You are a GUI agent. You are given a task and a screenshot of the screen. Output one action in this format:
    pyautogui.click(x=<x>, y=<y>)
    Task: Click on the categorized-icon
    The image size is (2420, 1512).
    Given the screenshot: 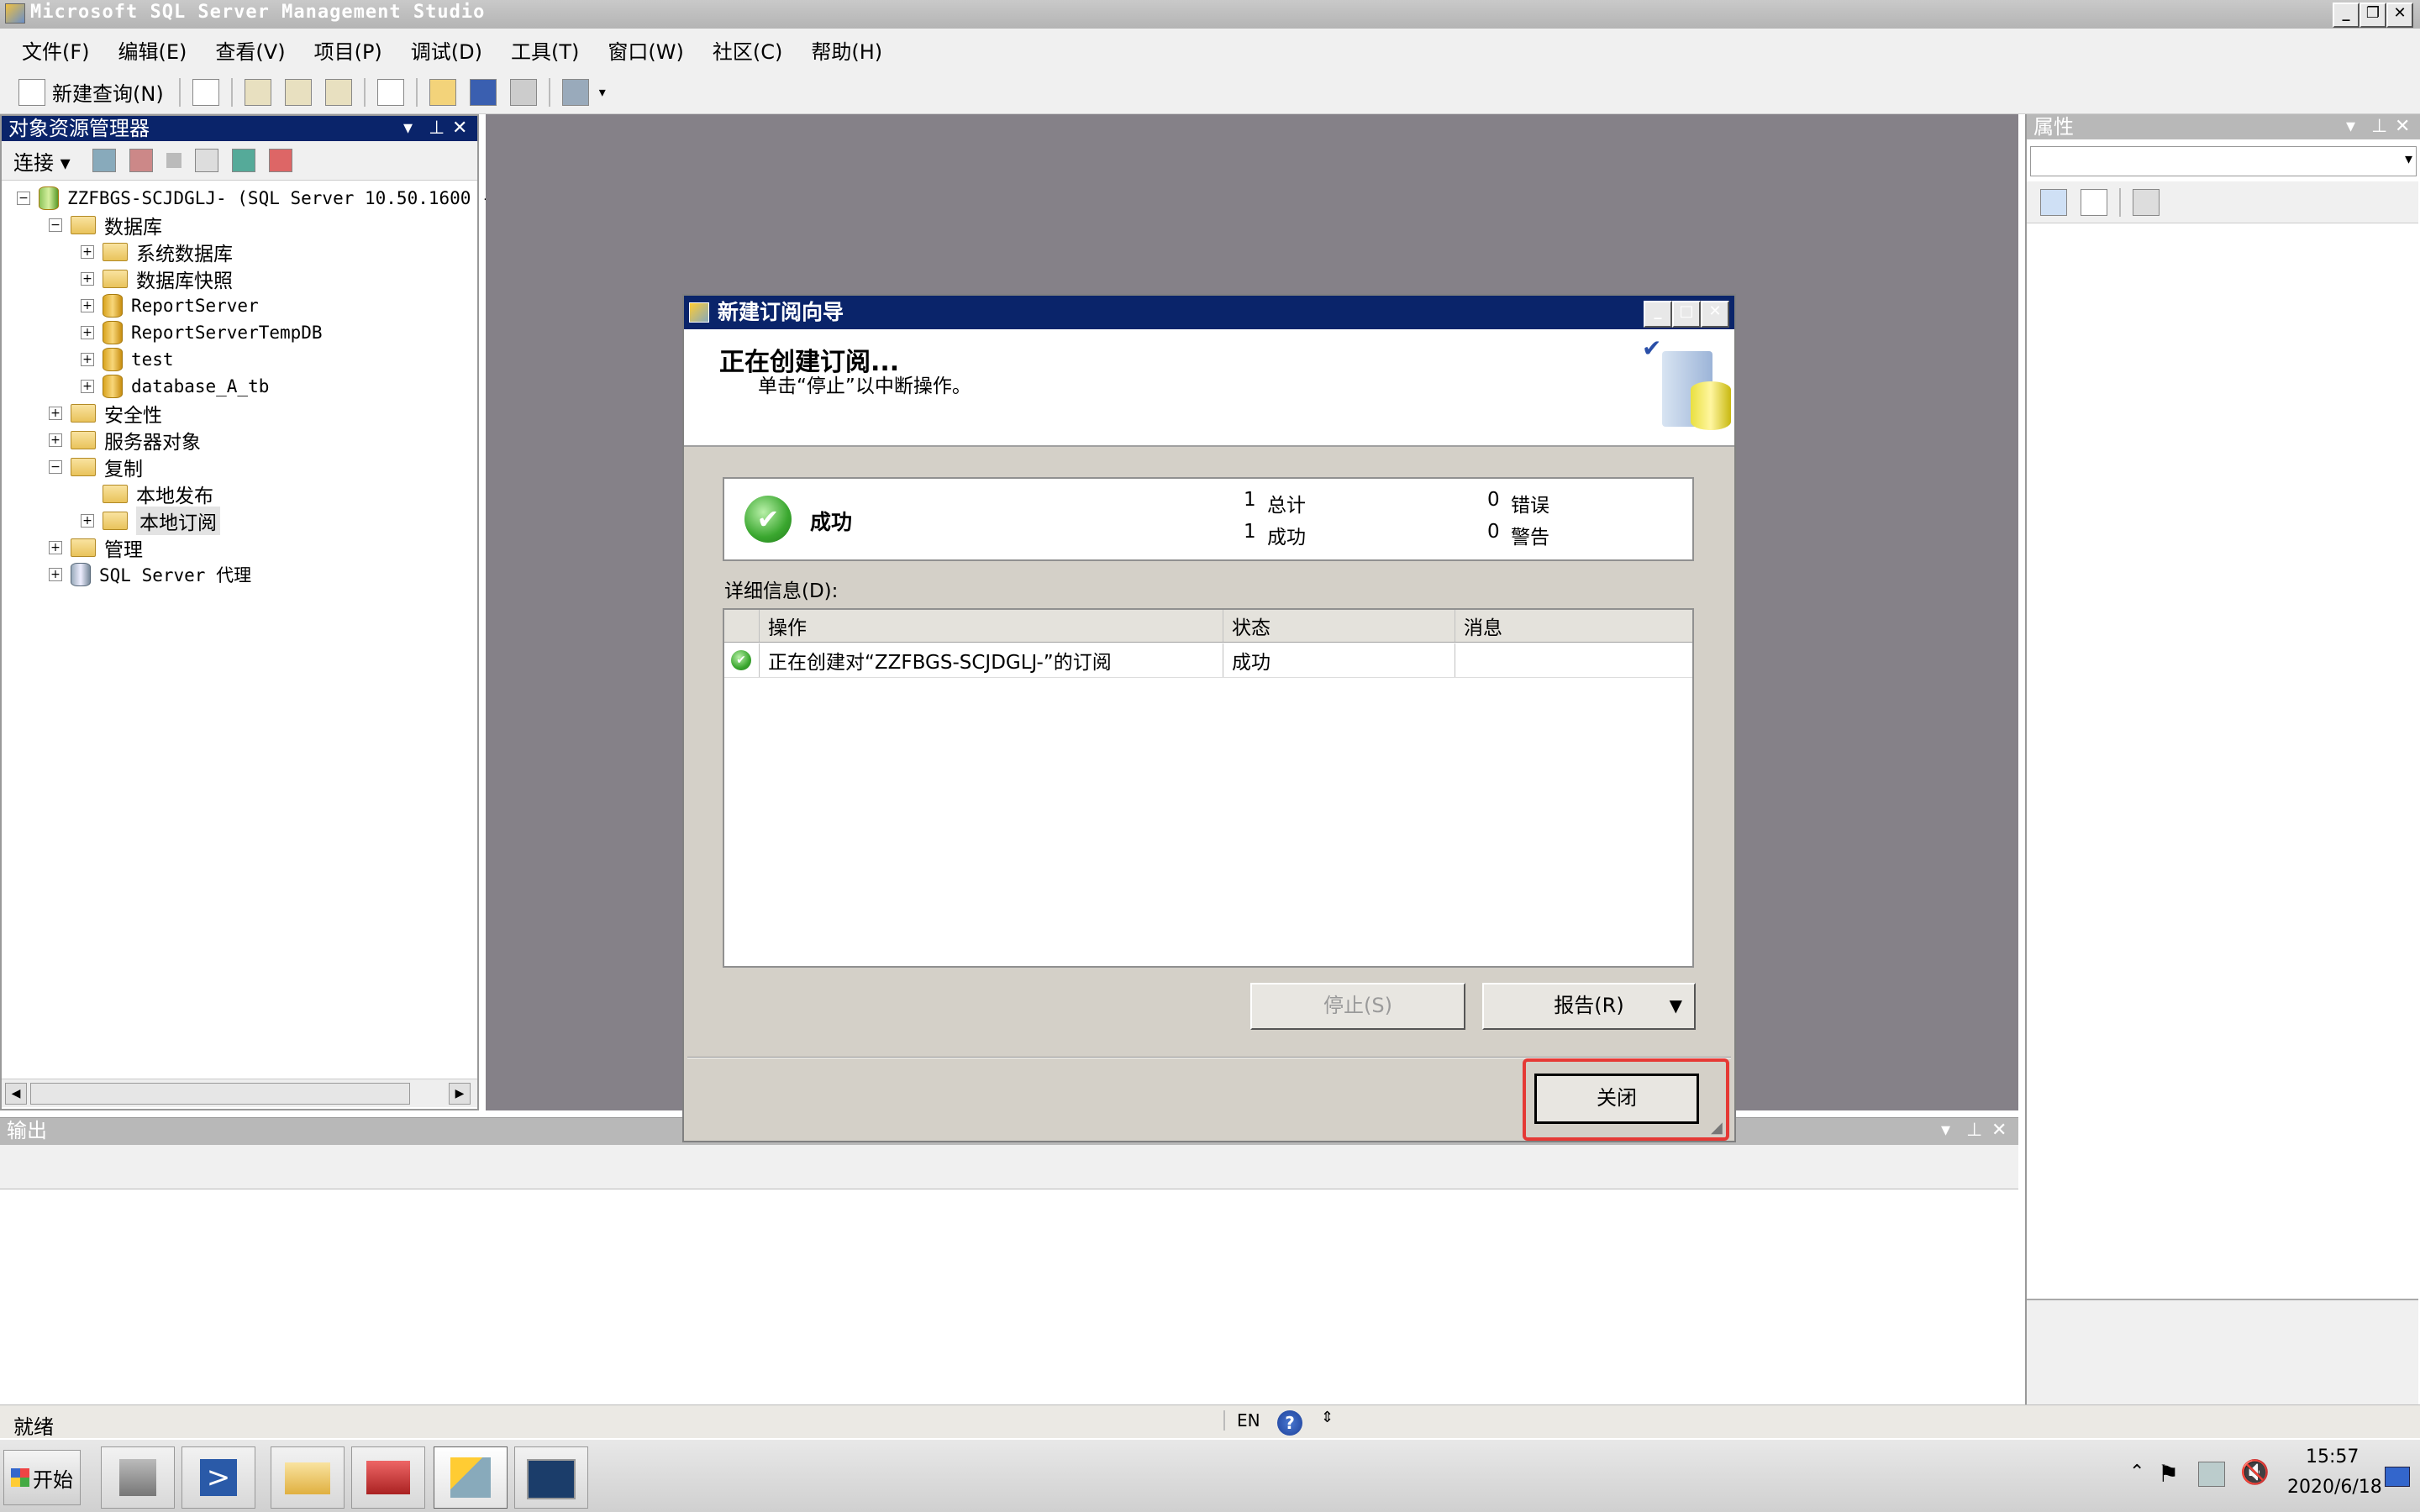 What is the action you would take?
    pyautogui.click(x=2053, y=202)
    